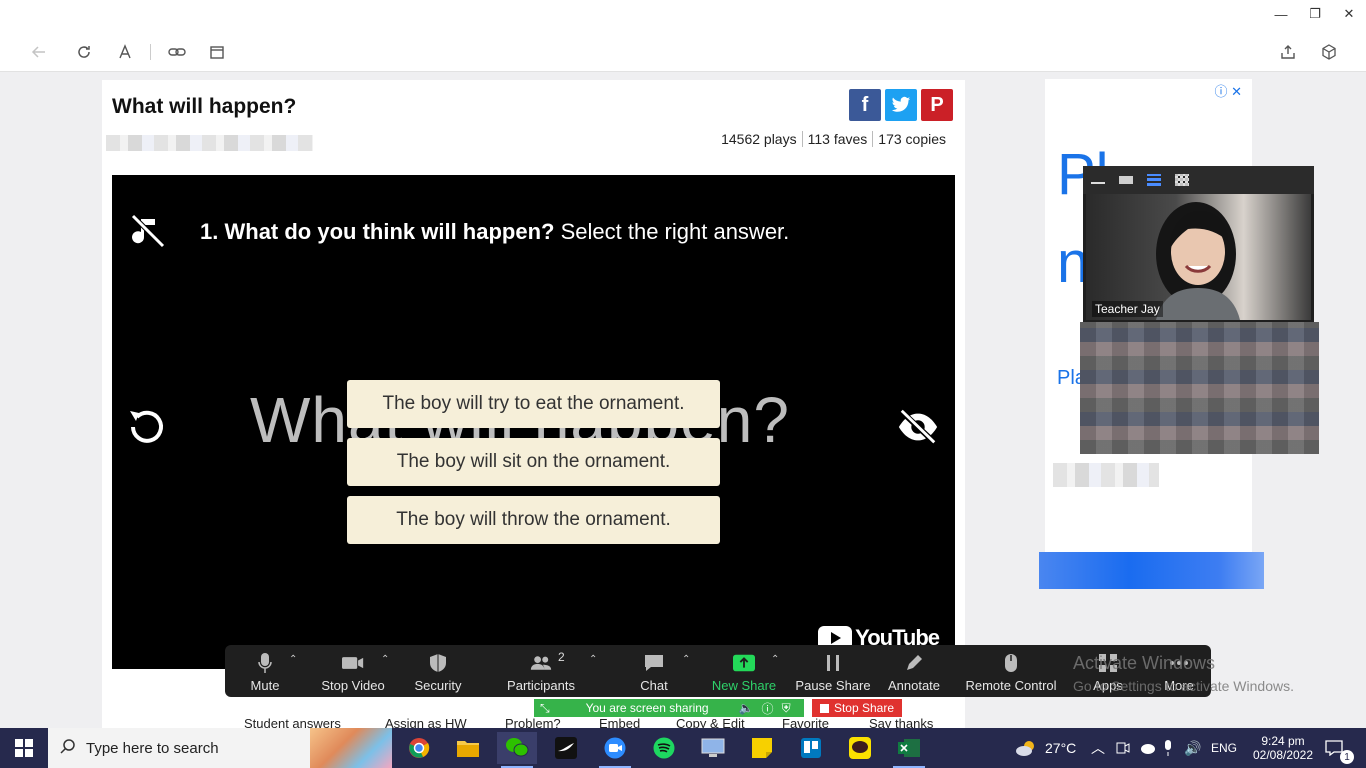  Describe the element at coordinates (911, 139) in the screenshot. I see `copies-count: 173 copies` at that location.